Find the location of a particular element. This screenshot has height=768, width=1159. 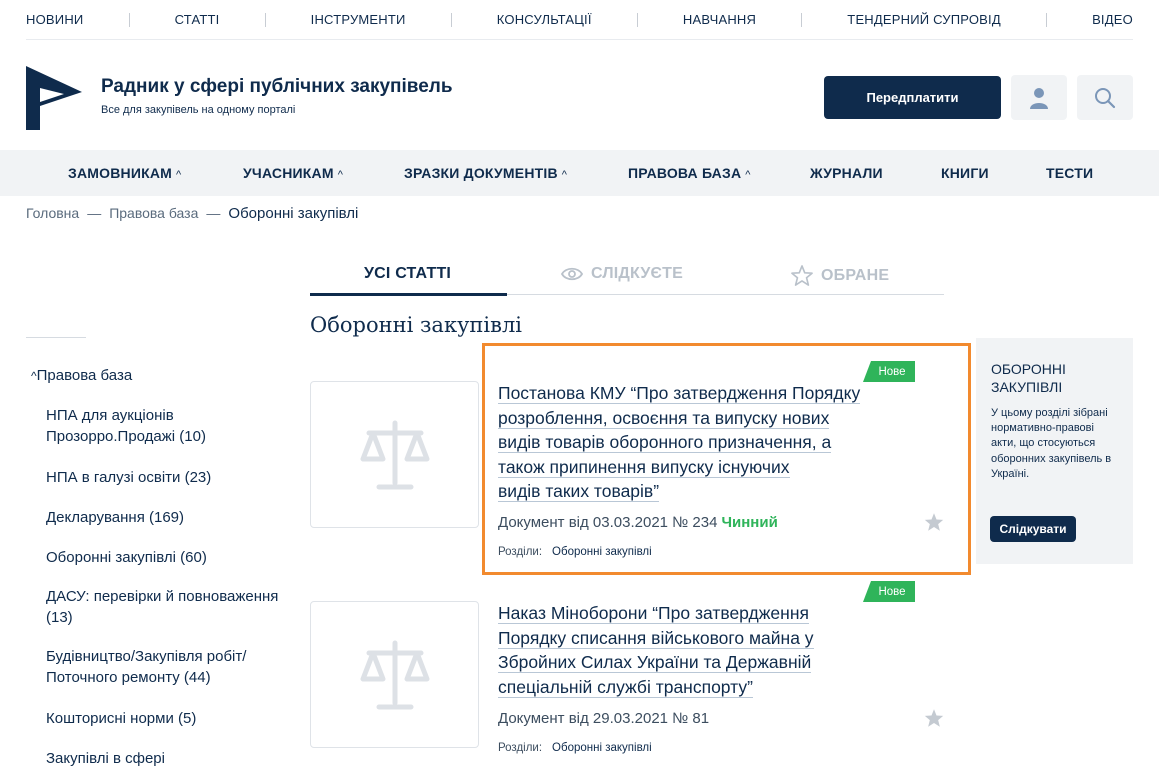

user-icon is located at coordinates (1039, 98).